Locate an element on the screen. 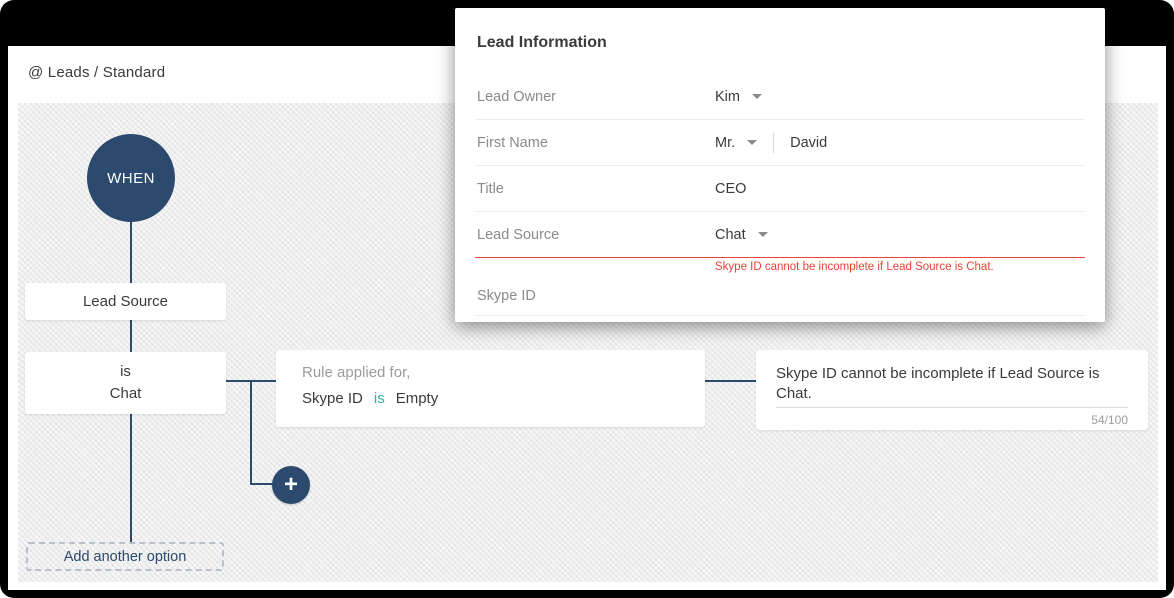 This screenshot has width=1174, height=598. lead-source-select: Chat is located at coordinates (741, 235).